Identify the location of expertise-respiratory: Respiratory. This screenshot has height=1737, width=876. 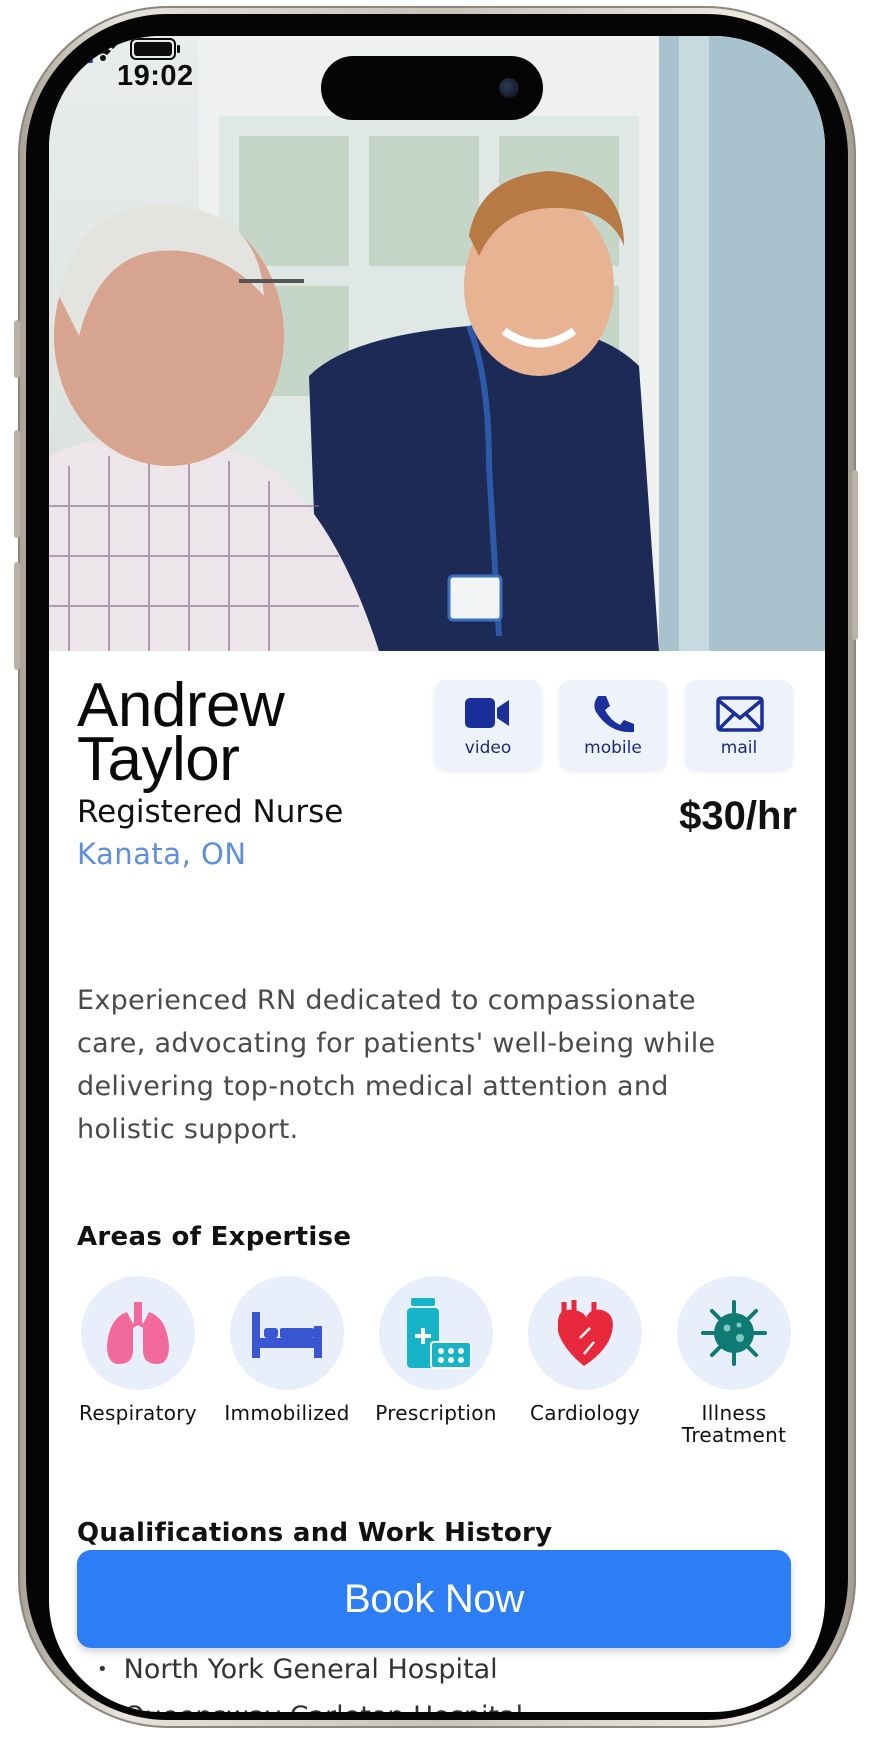
(138, 1350).